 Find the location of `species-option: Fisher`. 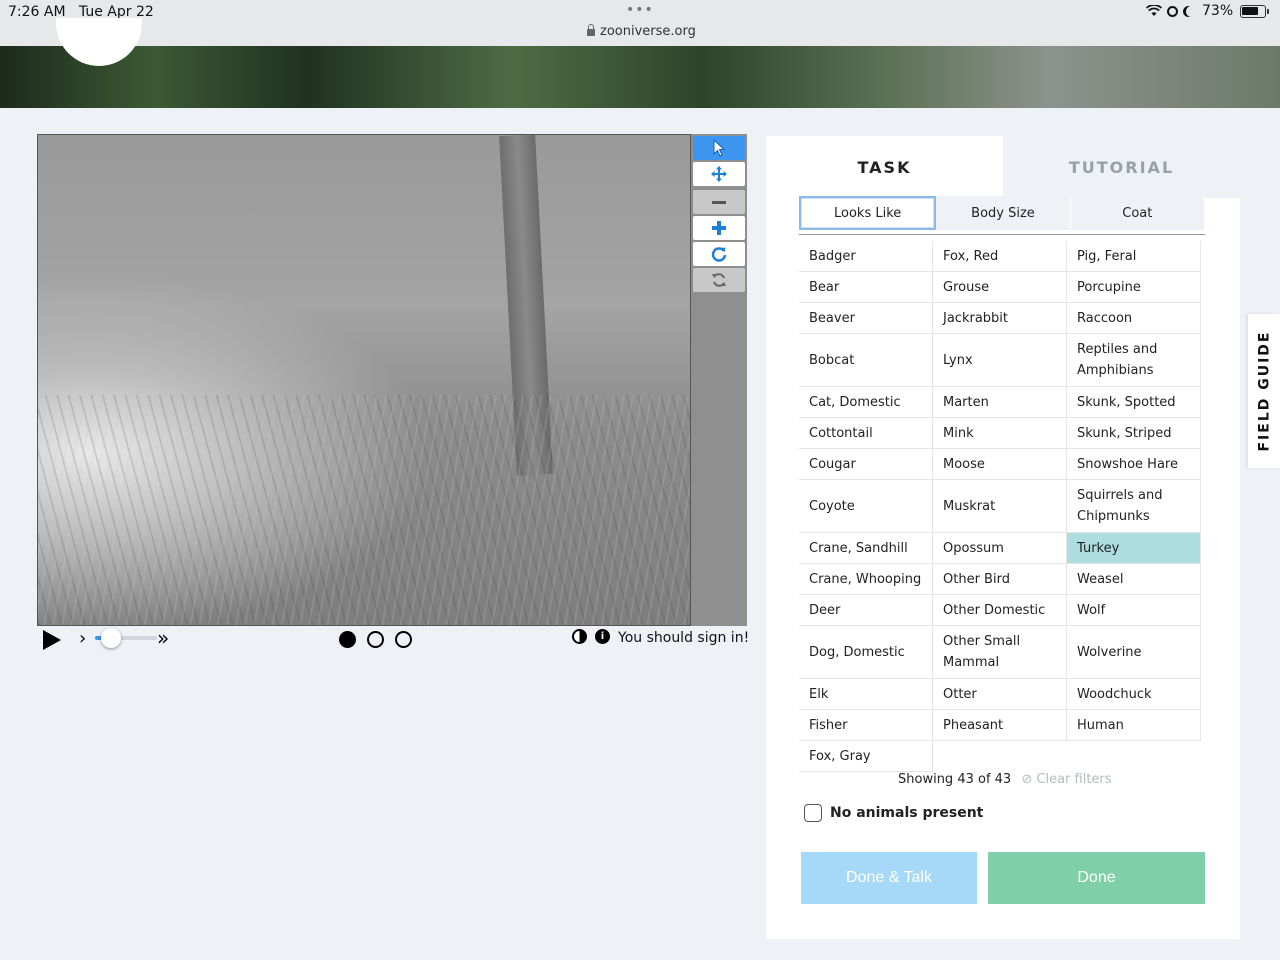

species-option: Fisher is located at coordinates (866, 725).